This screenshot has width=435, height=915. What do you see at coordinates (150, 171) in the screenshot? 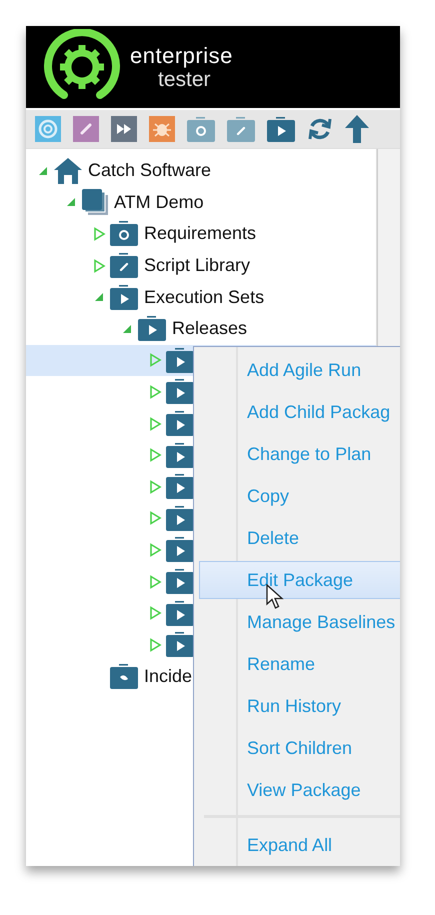
I see `tree-node-label: Catch Software` at bounding box center [150, 171].